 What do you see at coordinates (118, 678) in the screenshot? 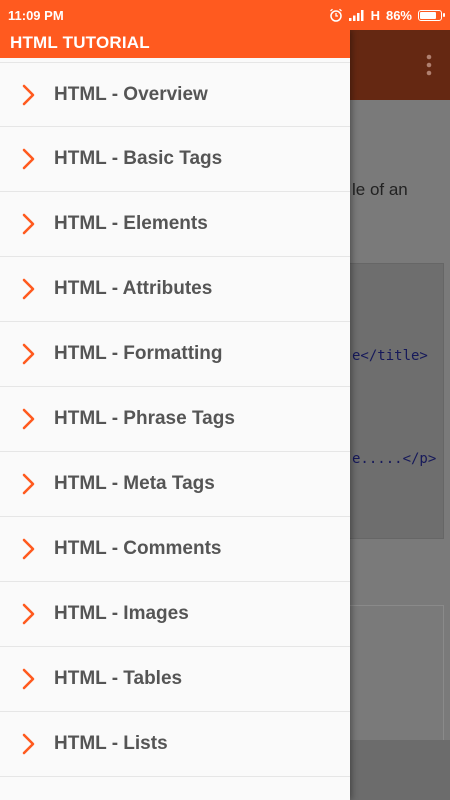
I see `drawer-menu-item-label: HTML - Tables` at bounding box center [118, 678].